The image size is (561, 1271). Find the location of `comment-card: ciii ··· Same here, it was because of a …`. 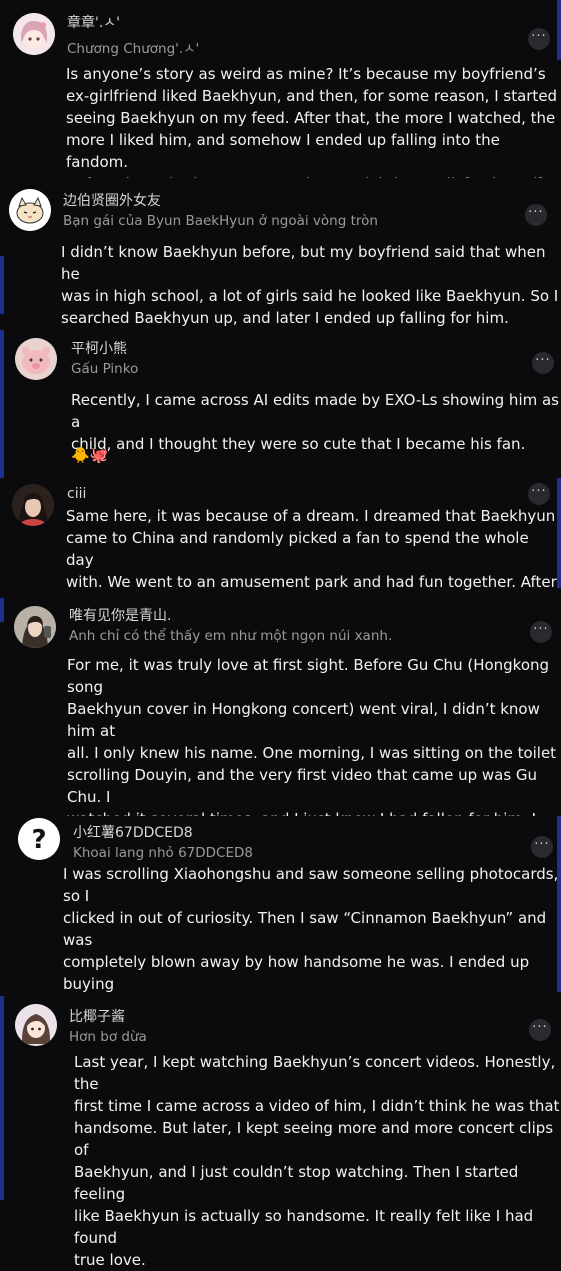

comment-card: ciii ··· Same here, it was because of a … is located at coordinates (280, 556).